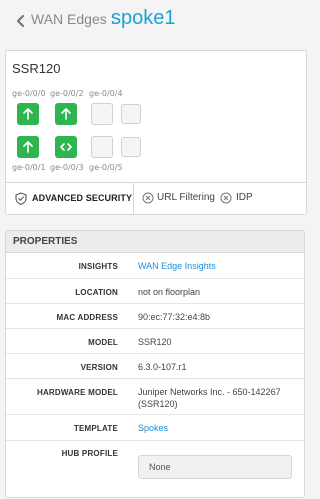 The height and width of the screenshot is (499, 320). Describe the element at coordinates (99, 367) in the screenshot. I see `property-key: VERSION` at that location.